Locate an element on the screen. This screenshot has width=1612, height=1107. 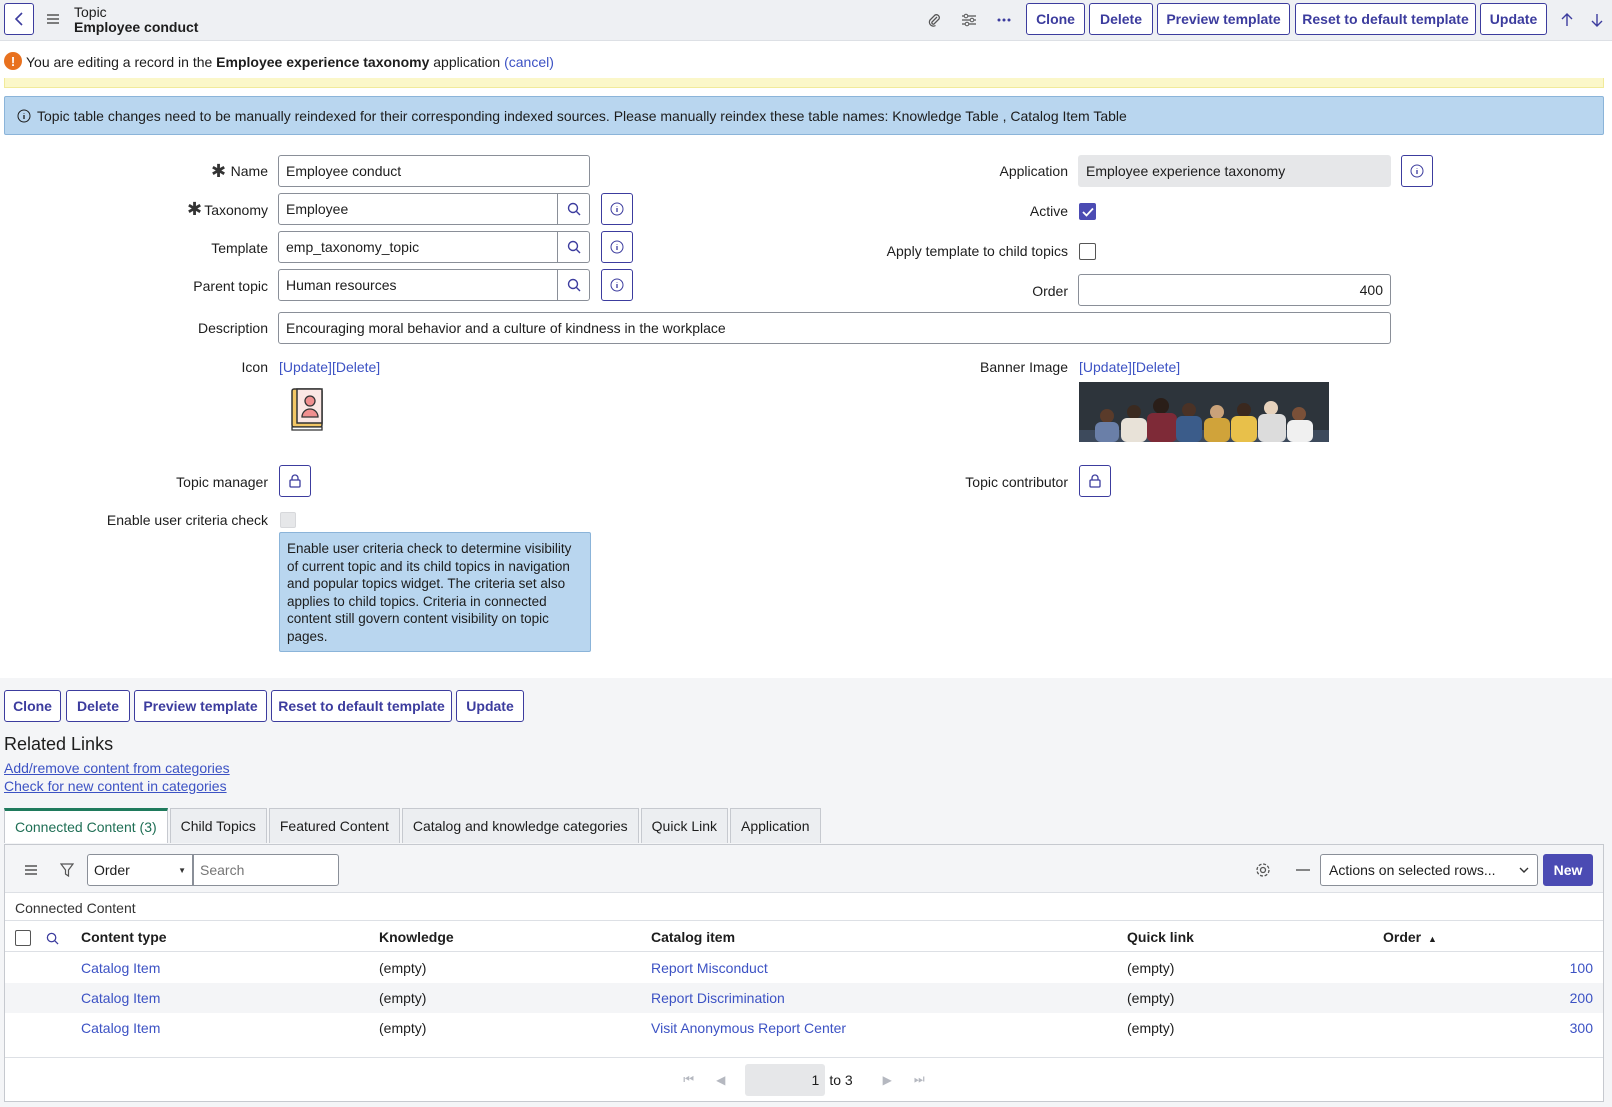
banner-update-link: [Update] is located at coordinates (1105, 367).